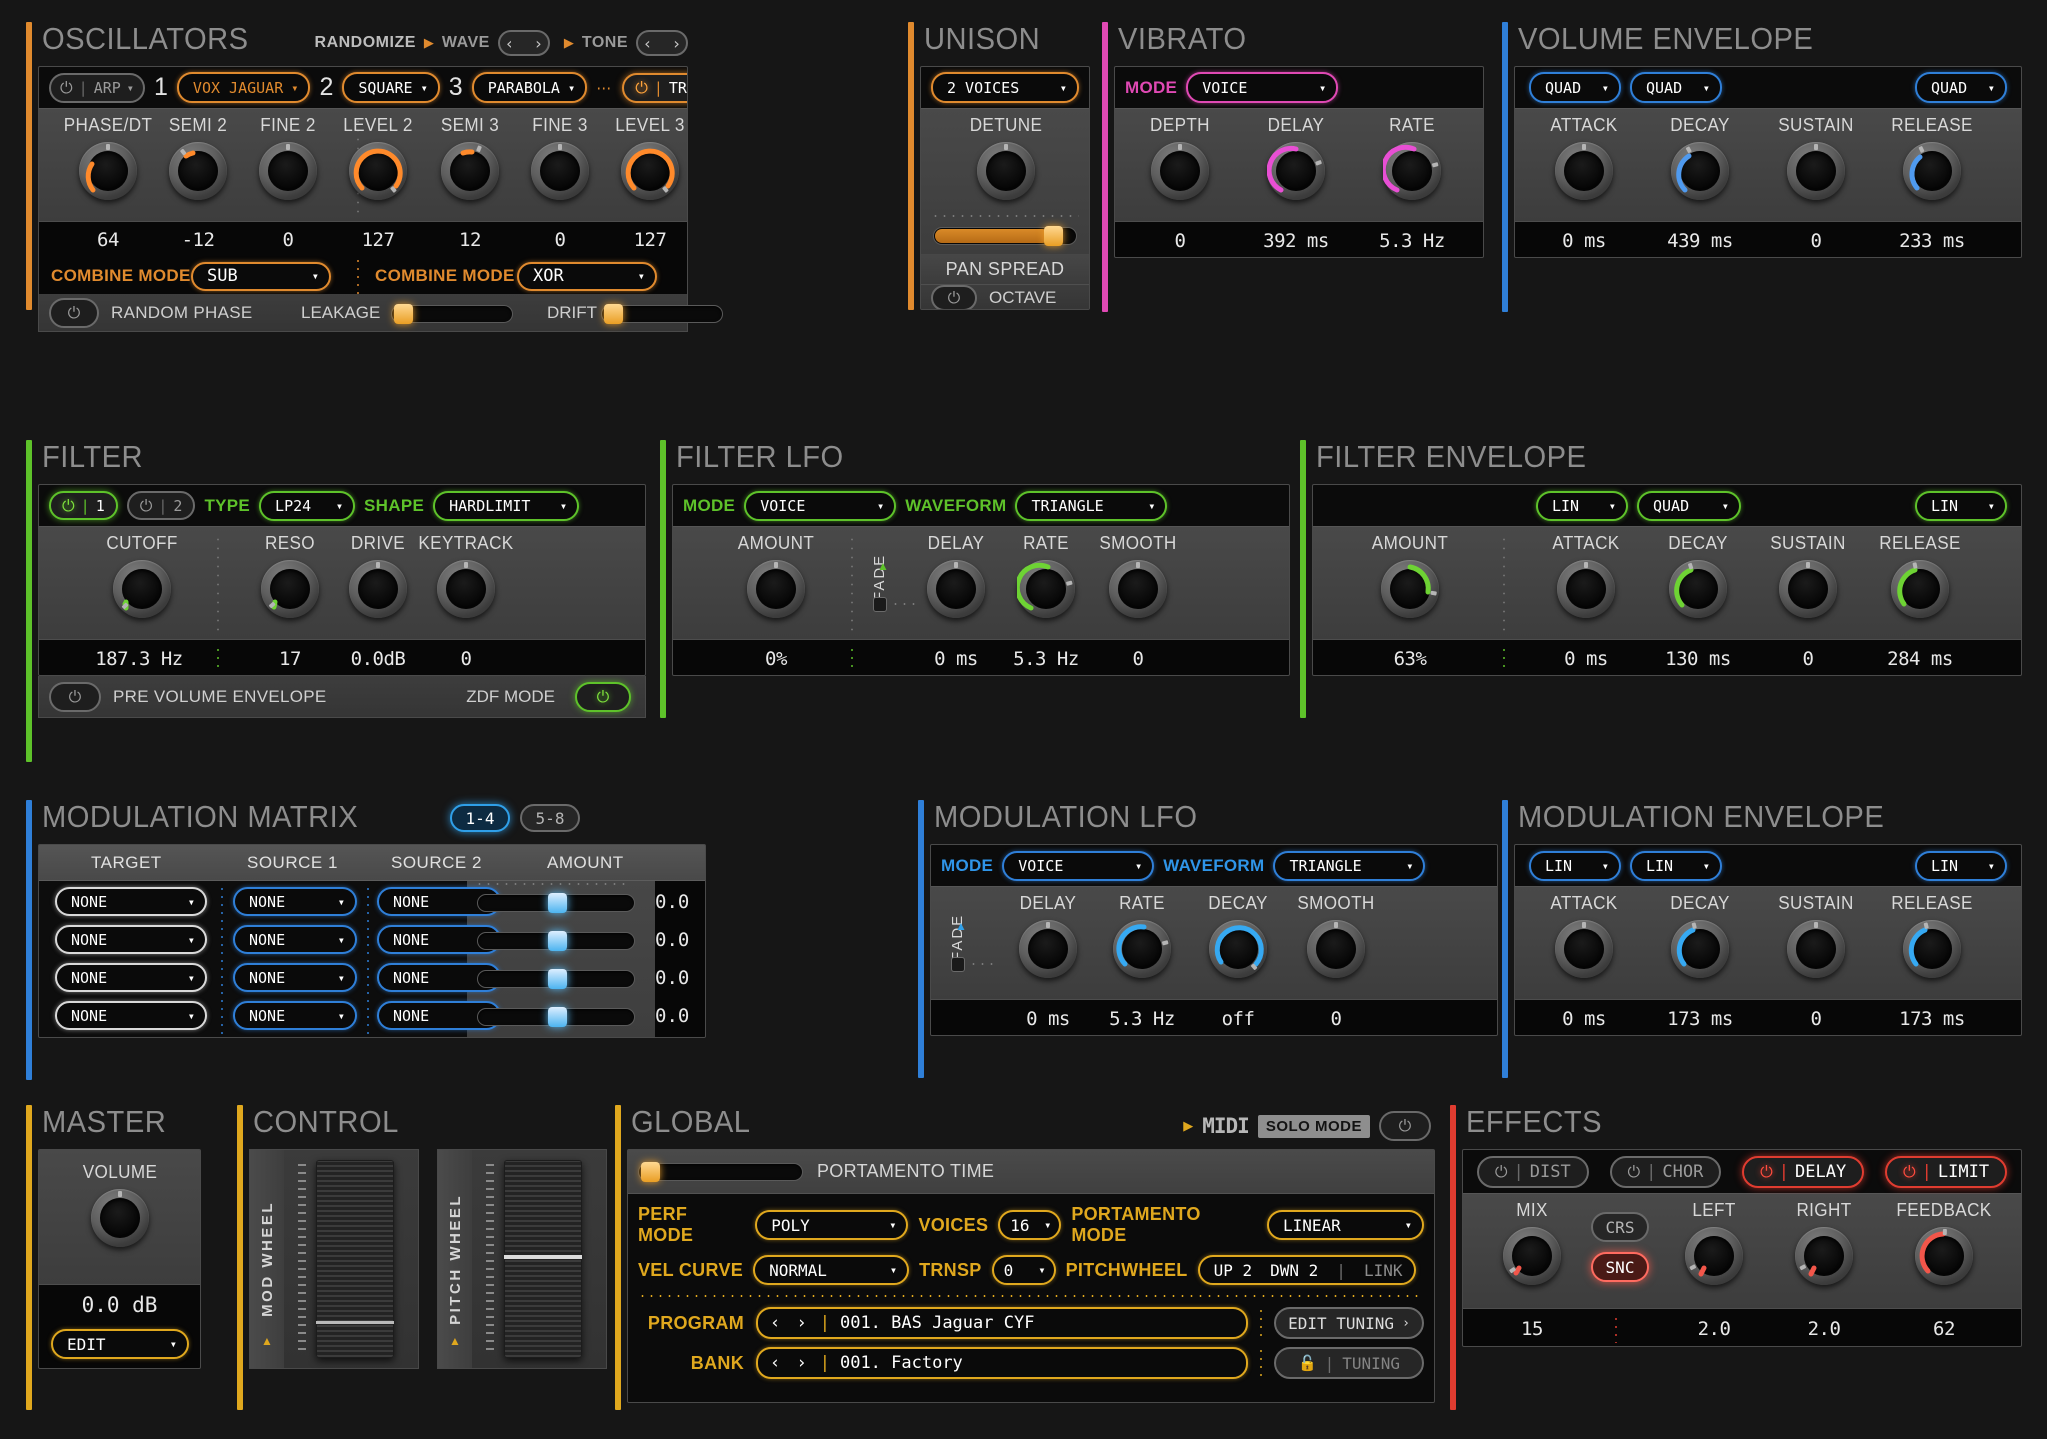  Describe the element at coordinates (131, 901) in the screenshot. I see `mod-row-1-target-dropdown: NONE ▾` at that location.